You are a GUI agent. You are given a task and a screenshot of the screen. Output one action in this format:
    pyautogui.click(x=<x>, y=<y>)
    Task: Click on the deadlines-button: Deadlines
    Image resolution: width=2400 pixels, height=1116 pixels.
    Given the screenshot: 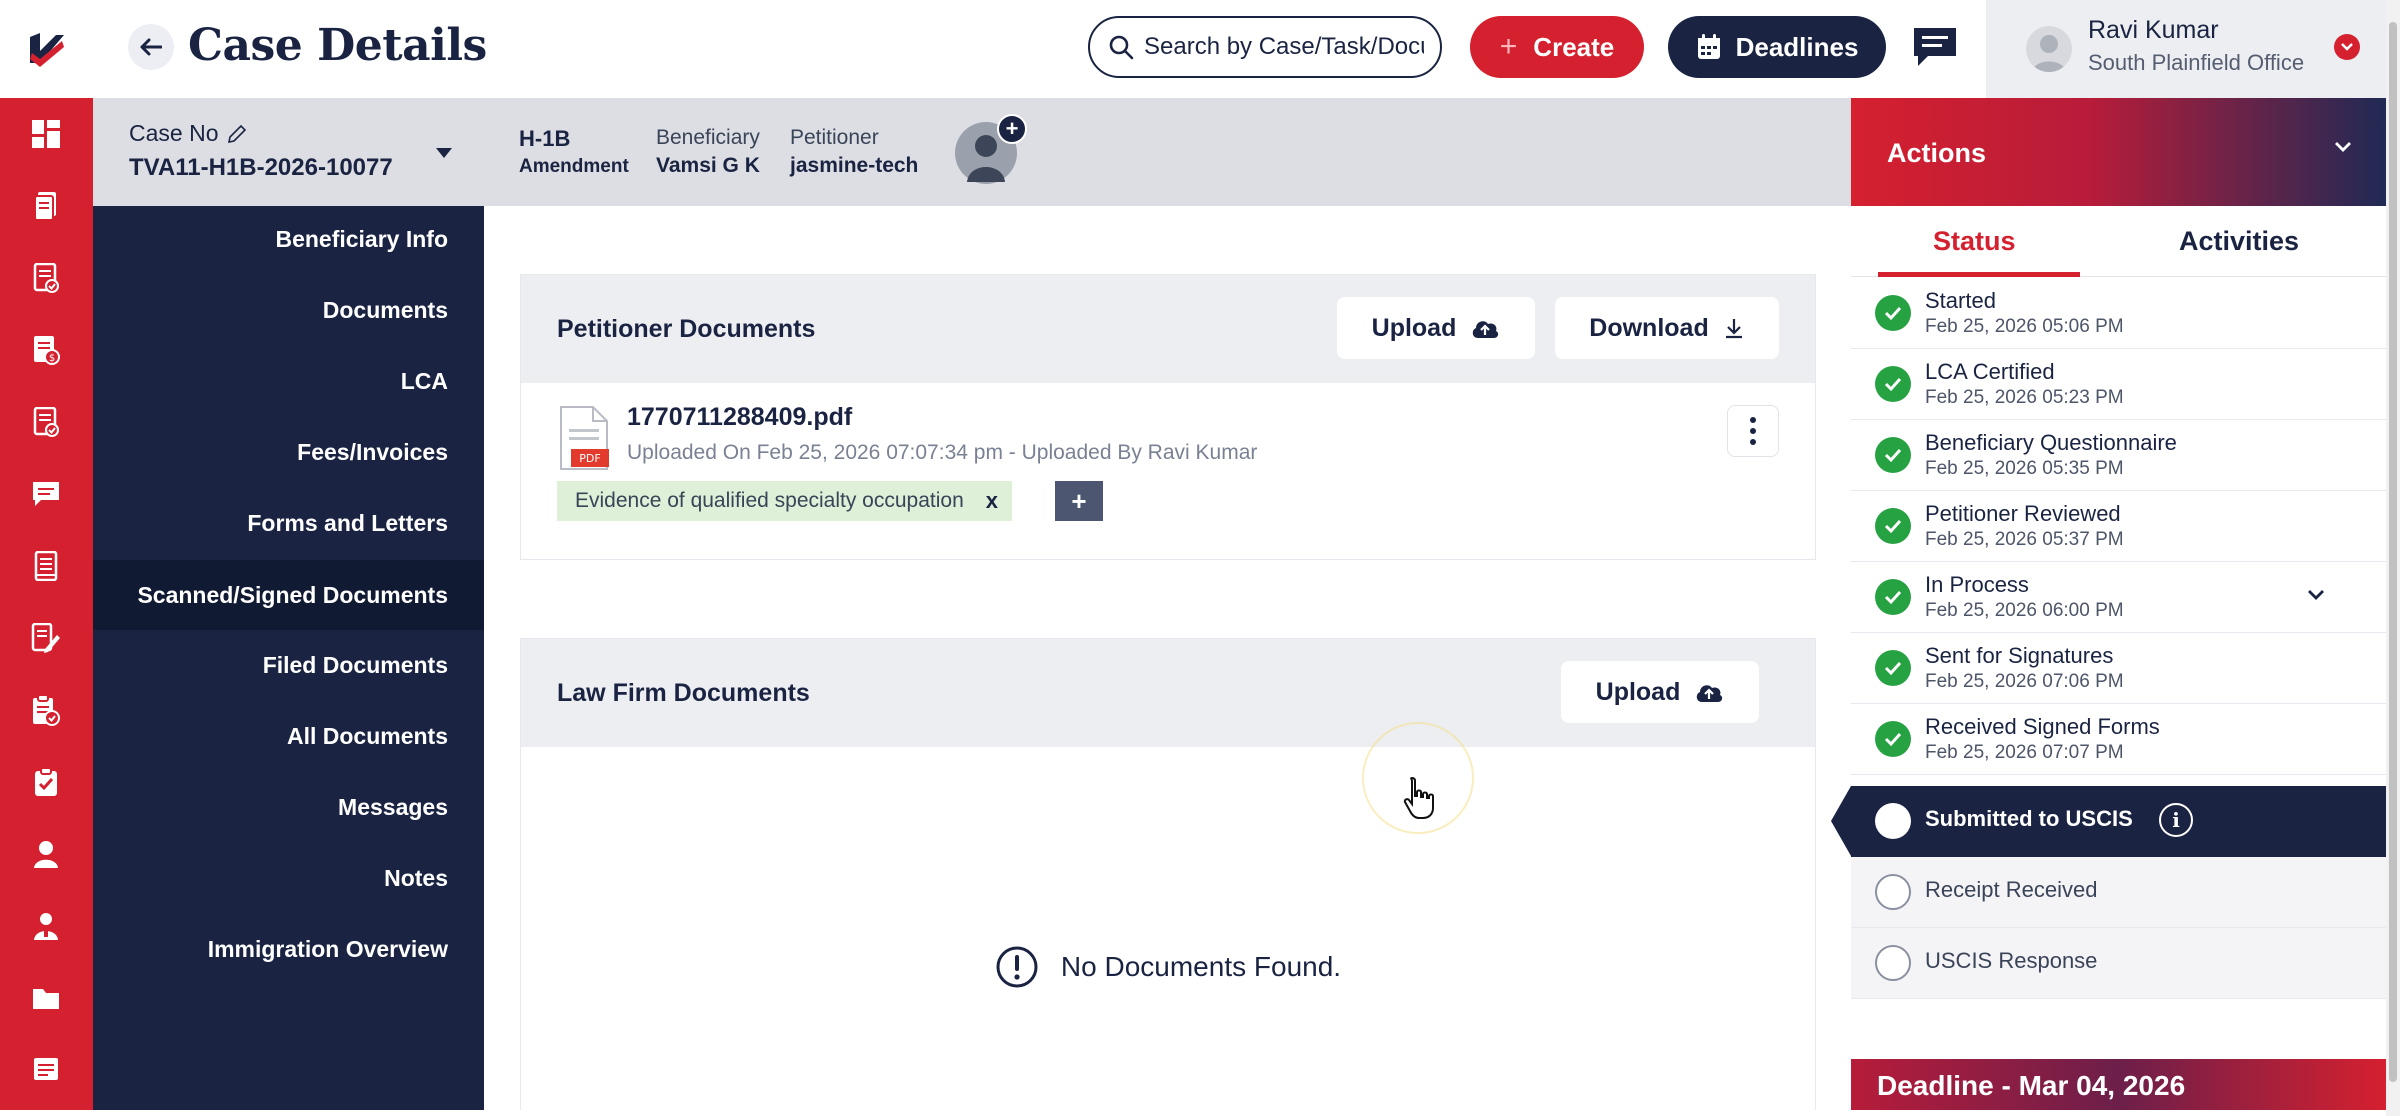 What is the action you would take?
    pyautogui.click(x=1777, y=47)
    